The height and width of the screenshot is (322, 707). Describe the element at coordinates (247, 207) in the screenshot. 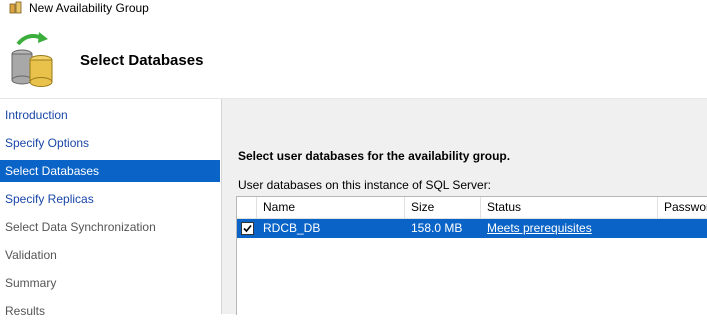

I see `header-checkbox-column` at that location.